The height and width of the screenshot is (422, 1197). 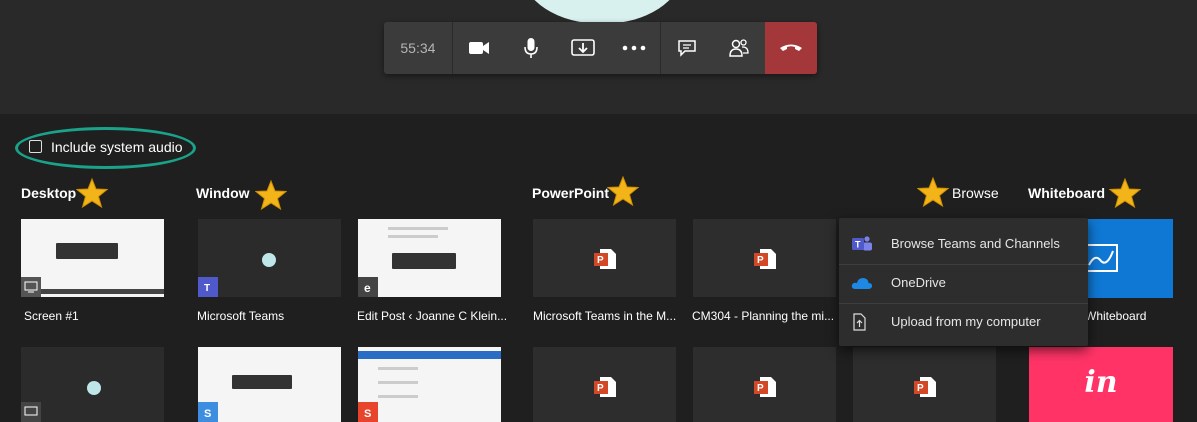 I want to click on snagit-icon: S, so click(x=368, y=412).